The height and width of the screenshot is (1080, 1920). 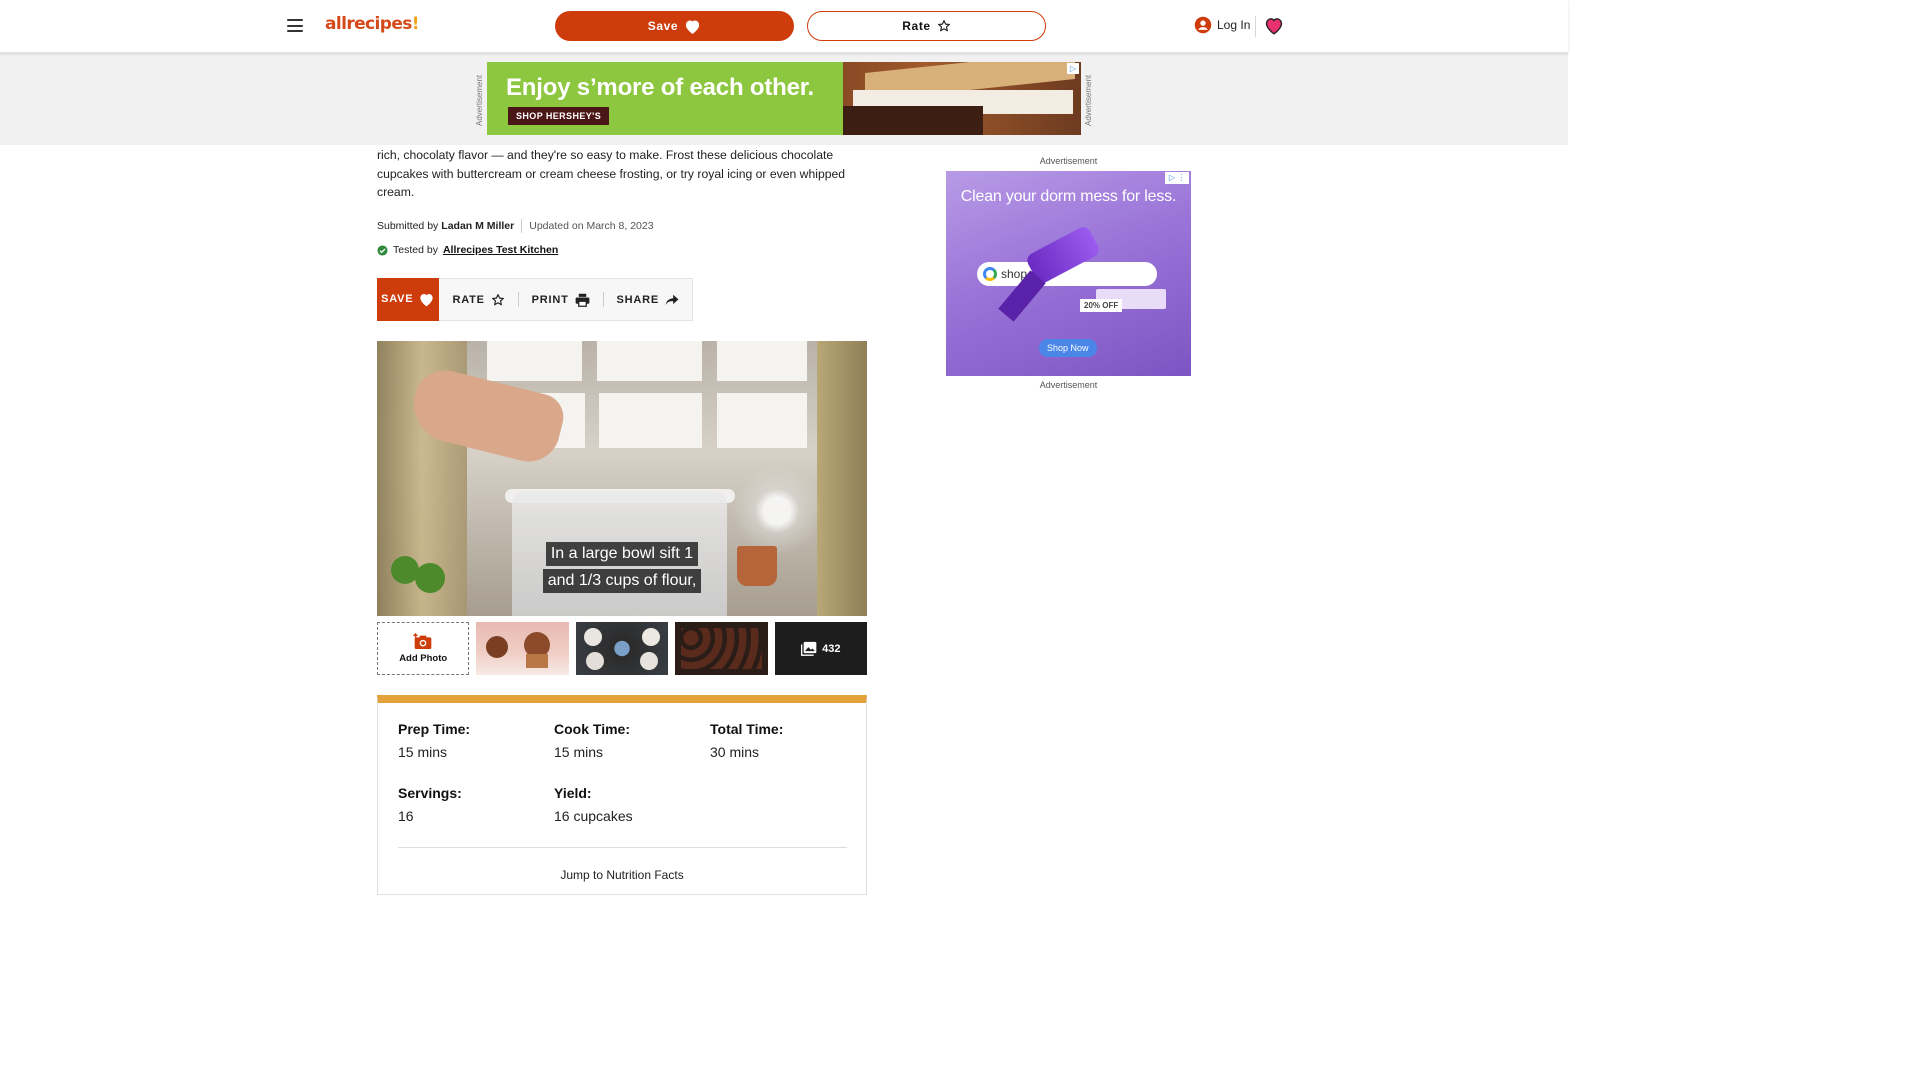 I want to click on print-label: PRINT, so click(x=550, y=299).